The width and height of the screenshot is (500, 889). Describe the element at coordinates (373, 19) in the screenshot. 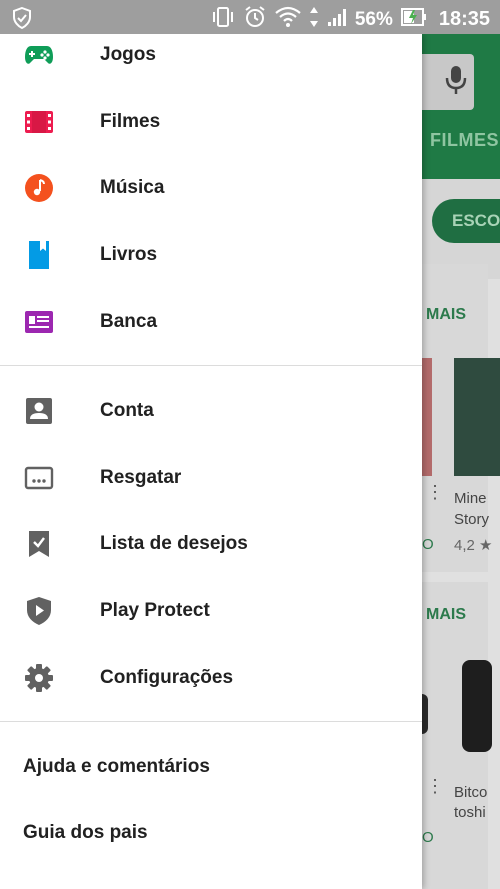

I see `battery-percent: 56%` at that location.